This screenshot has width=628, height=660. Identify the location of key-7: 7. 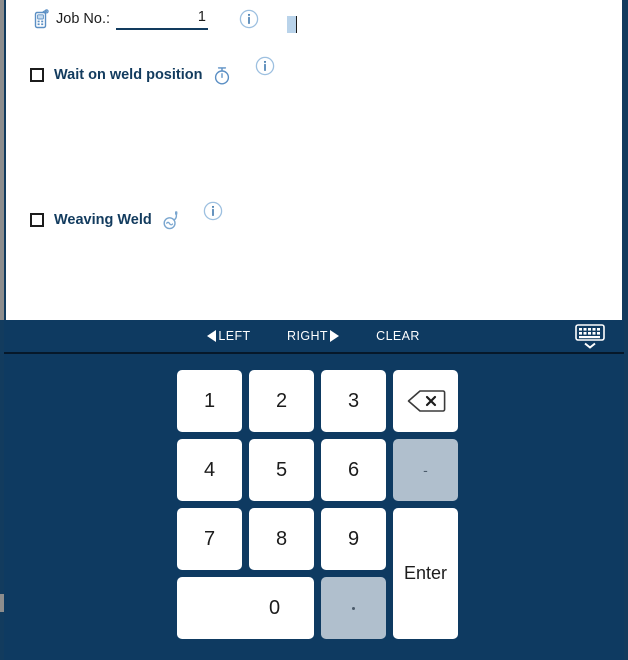
(209, 539).